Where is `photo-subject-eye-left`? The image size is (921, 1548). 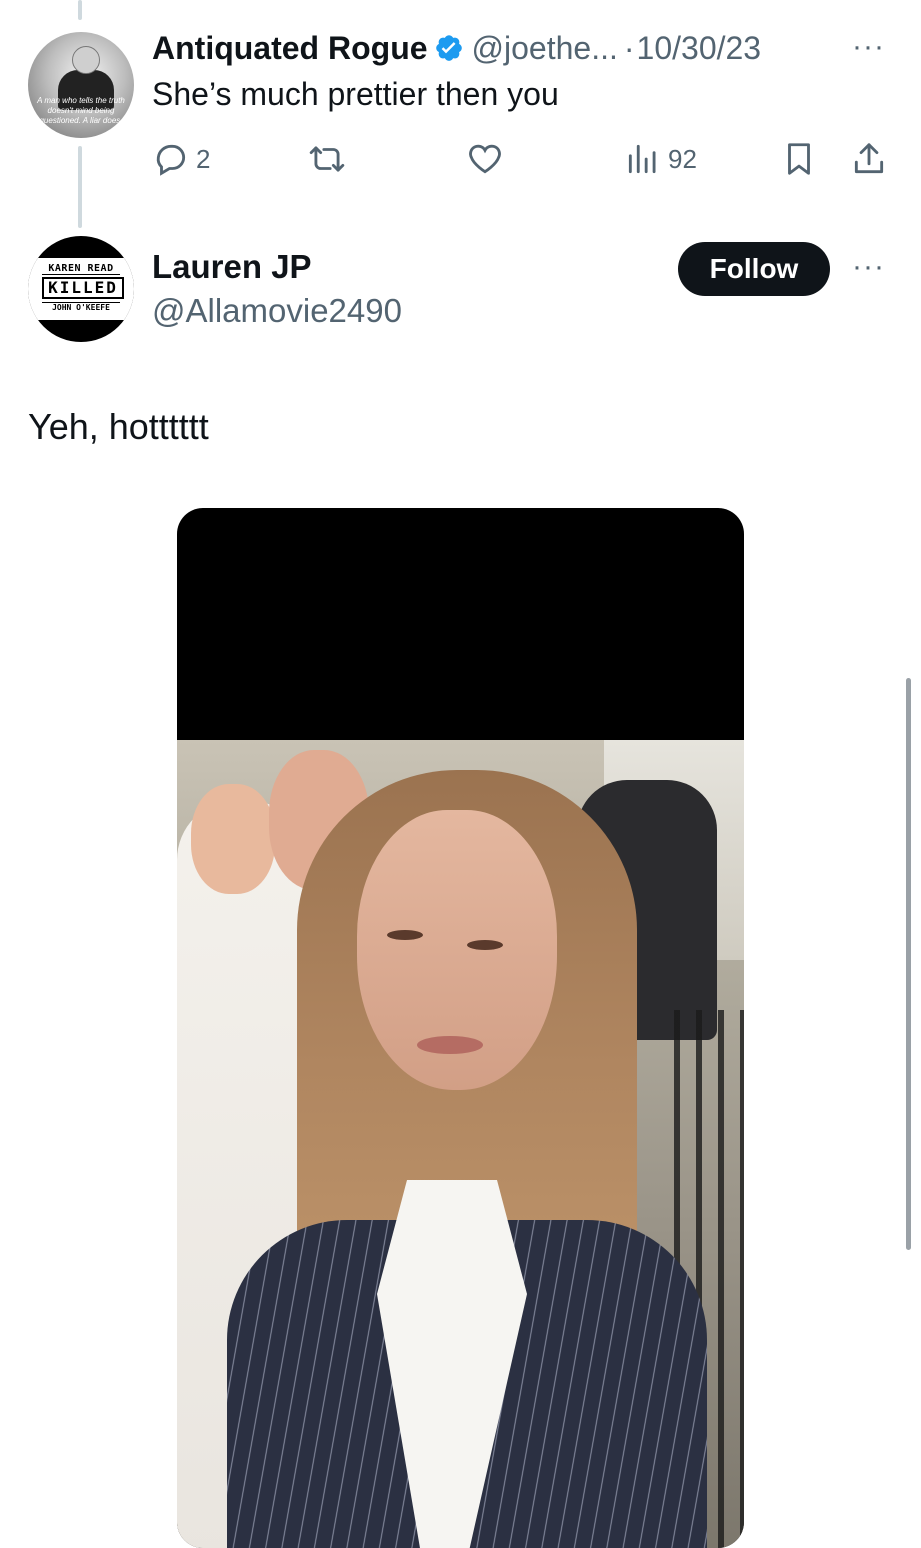 photo-subject-eye-left is located at coordinates (405, 935).